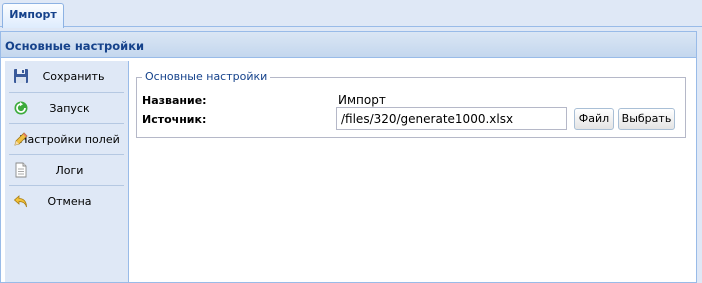 The image size is (702, 283). What do you see at coordinates (351, 14) in the screenshot?
I see `tab-strip: Импорт` at bounding box center [351, 14].